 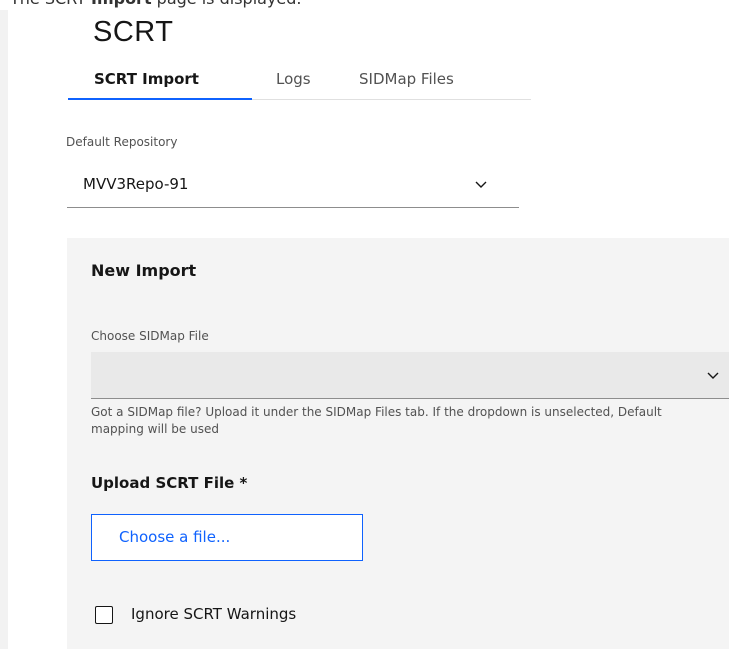 I want to click on tab-sidmap-files: SIDMap Files, so click(x=406, y=79).